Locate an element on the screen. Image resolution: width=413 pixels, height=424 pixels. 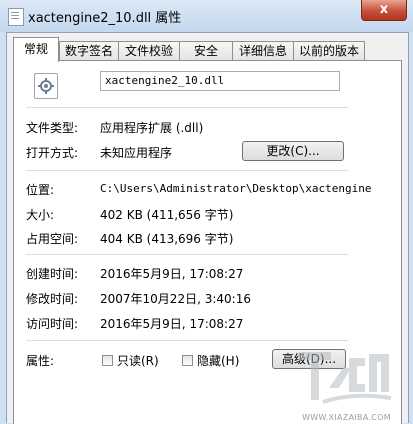
modified-label: 修改时间: is located at coordinates (52, 299).